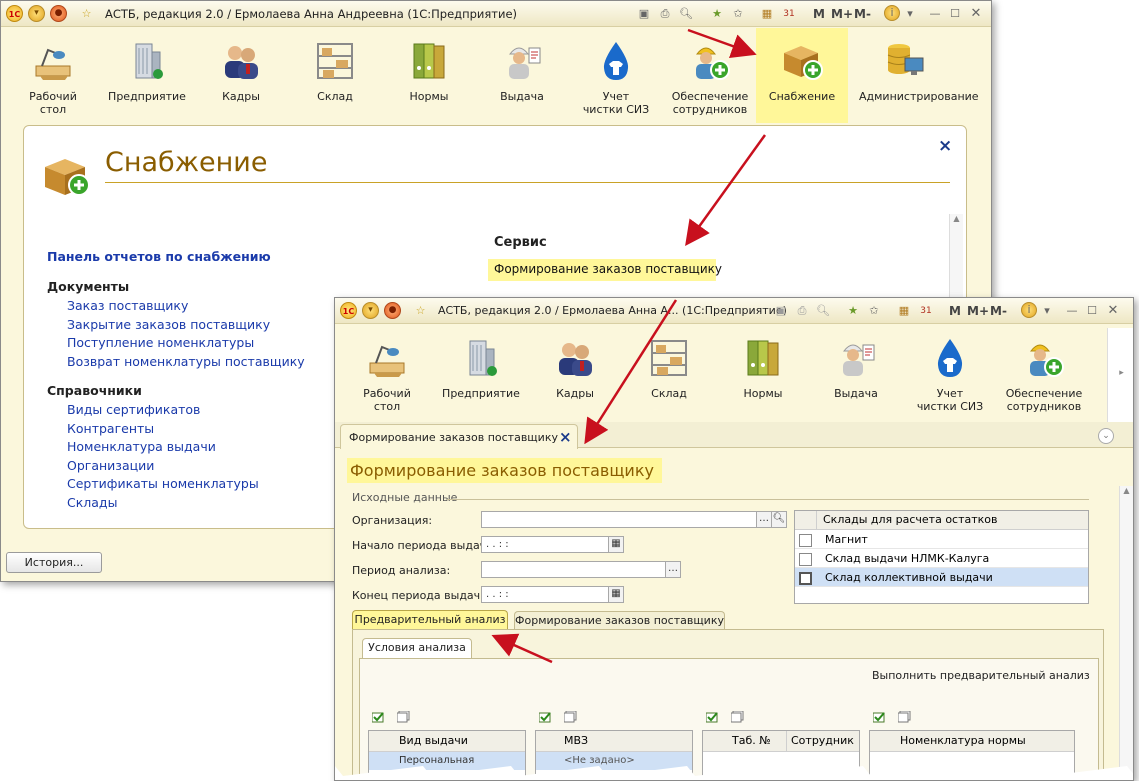 This screenshot has width=1139, height=781. Describe the element at coordinates (459, 436) in the screenshot. I see `form-tab: Формирование заказов поставщику ×` at that location.